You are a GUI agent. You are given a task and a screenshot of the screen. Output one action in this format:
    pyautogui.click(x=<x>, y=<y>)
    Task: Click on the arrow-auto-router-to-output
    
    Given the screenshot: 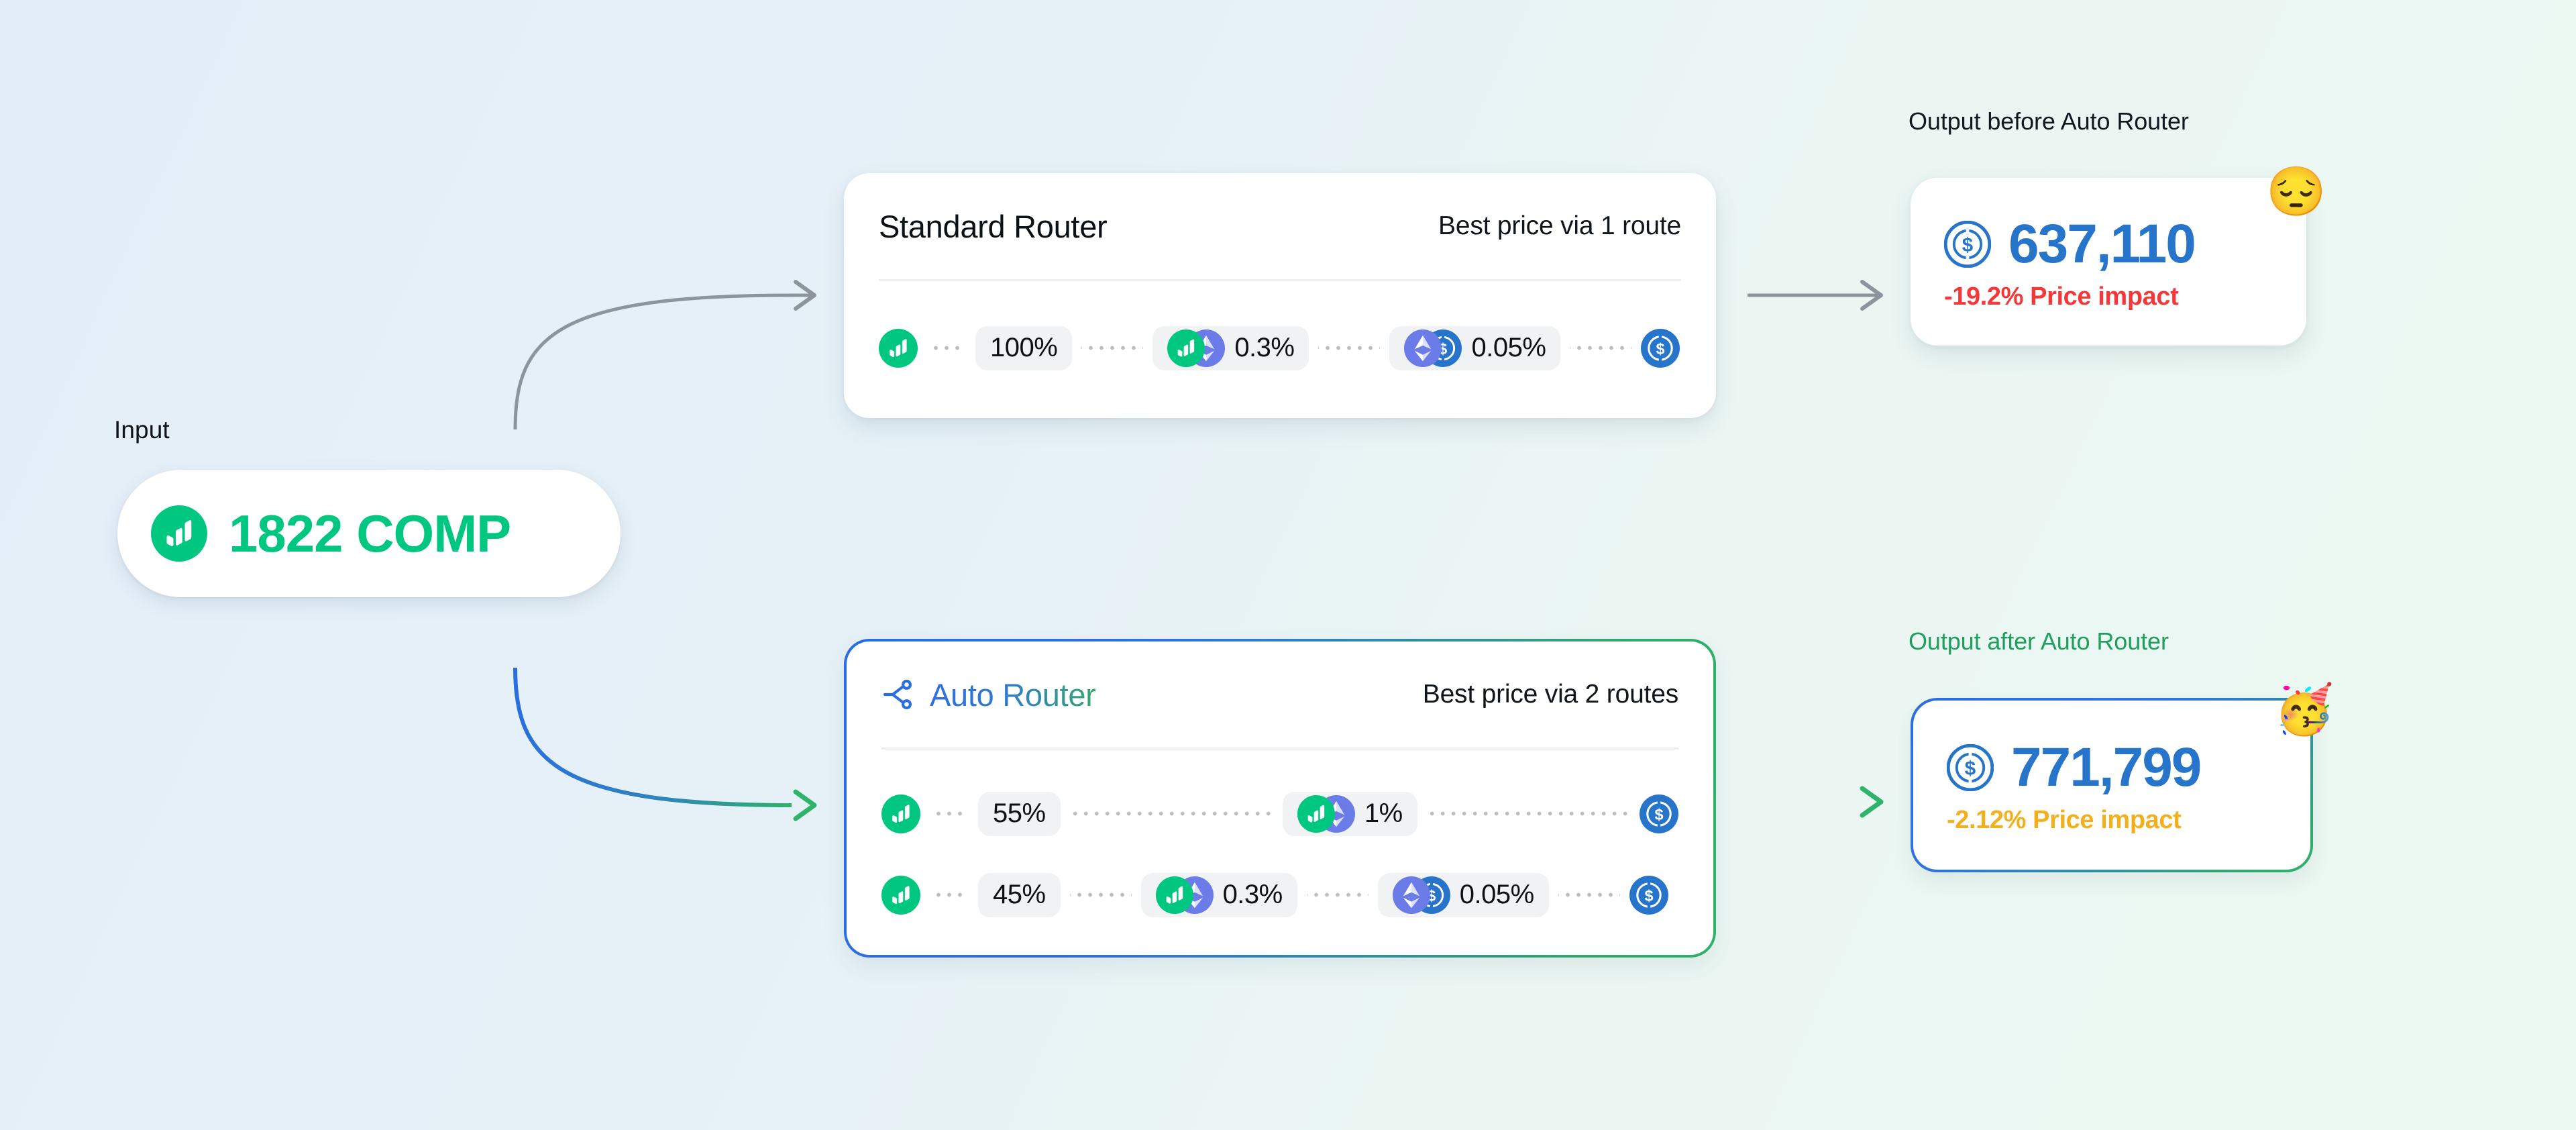 What is the action you would take?
    pyautogui.click(x=1816, y=802)
    